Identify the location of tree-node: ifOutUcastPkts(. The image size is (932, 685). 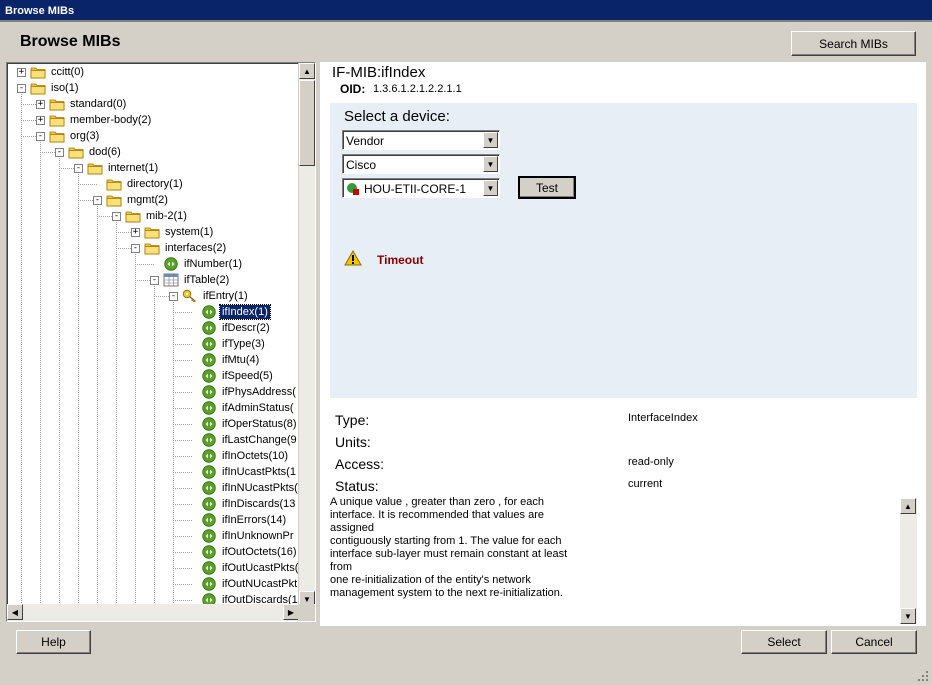
(243, 568).